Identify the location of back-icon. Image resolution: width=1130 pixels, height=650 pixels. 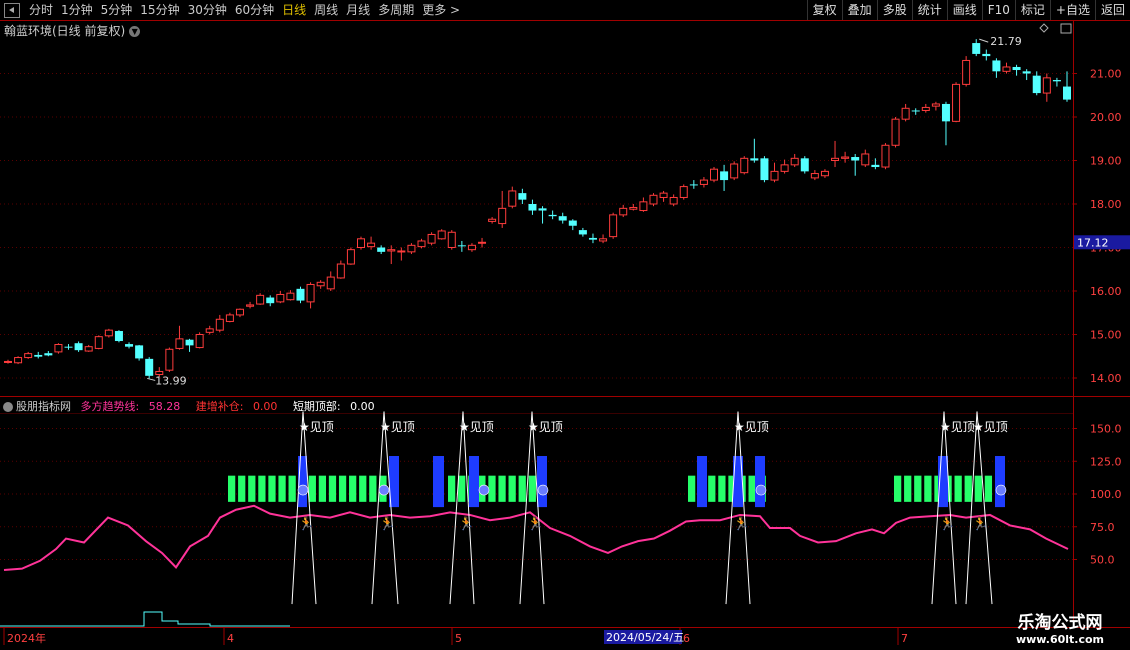
(12, 10).